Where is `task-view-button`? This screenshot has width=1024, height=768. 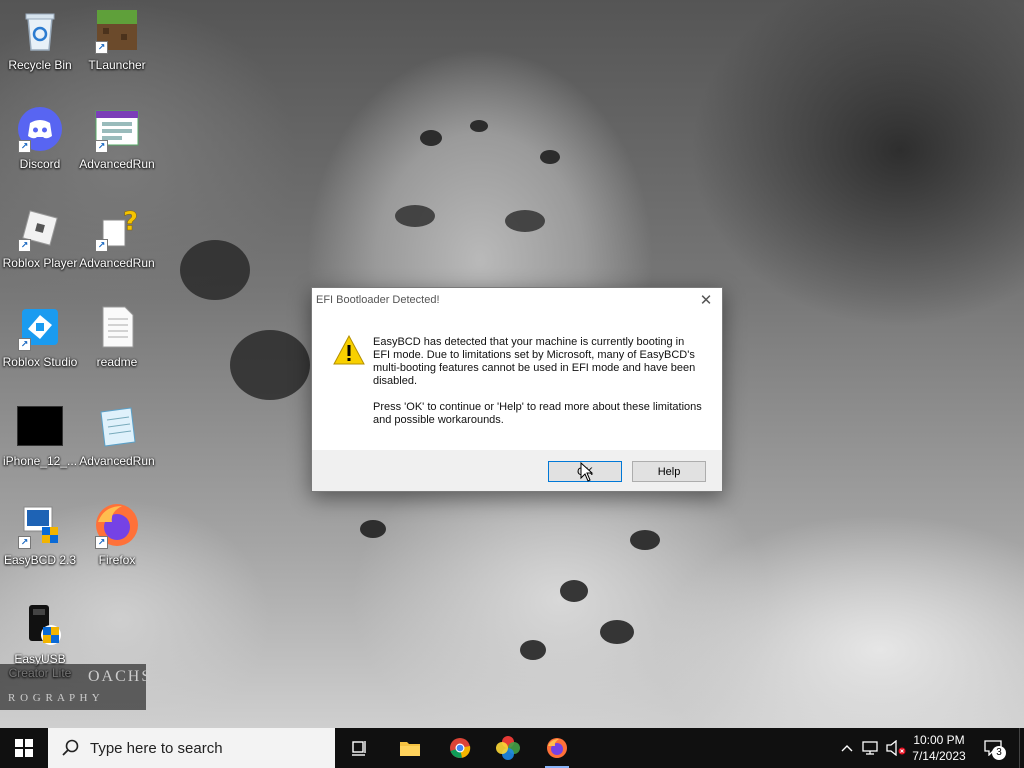 task-view-button is located at coordinates (360, 748).